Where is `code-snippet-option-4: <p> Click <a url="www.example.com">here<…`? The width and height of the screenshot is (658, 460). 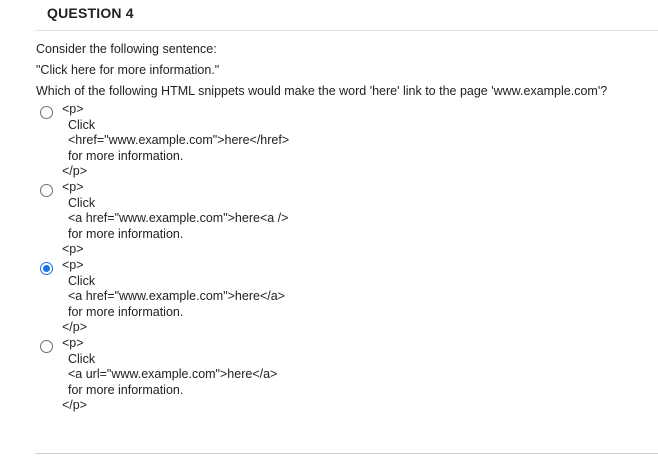
code-snippet-option-4: <p> Click <a url="www.example.com">here<… is located at coordinates (169, 375).